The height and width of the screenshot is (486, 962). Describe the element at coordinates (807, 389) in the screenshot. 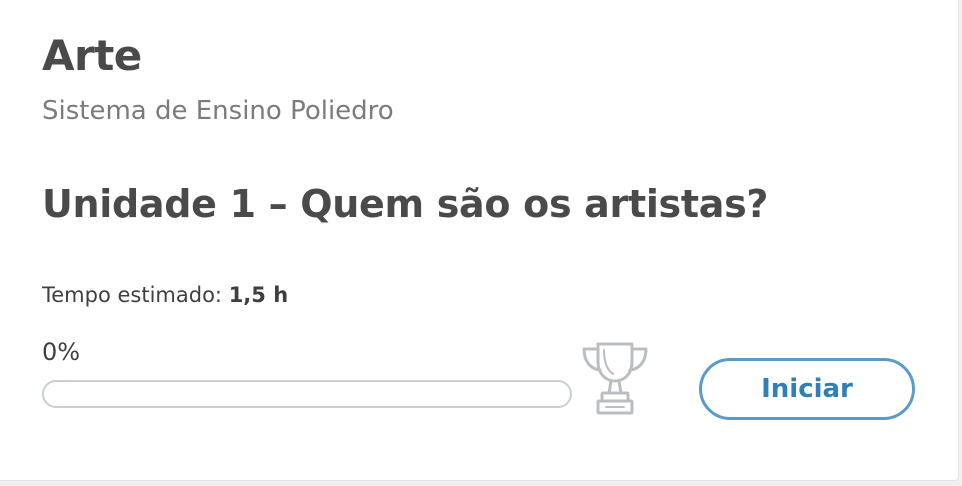

I see `start-button: Iniciar` at that location.